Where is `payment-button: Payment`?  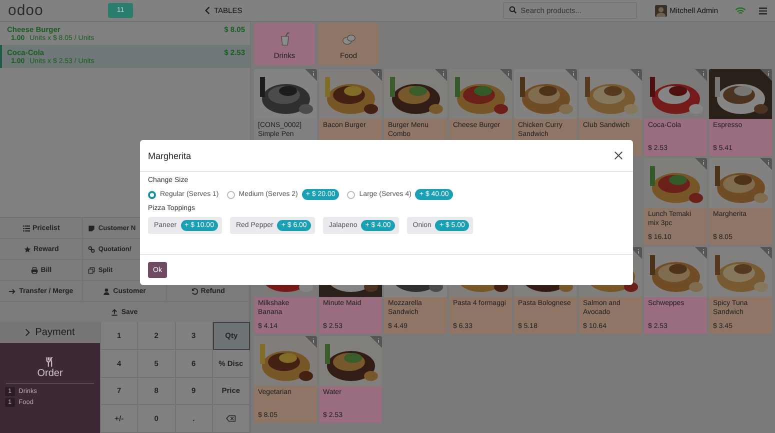
payment-button: Payment is located at coordinates (50, 332).